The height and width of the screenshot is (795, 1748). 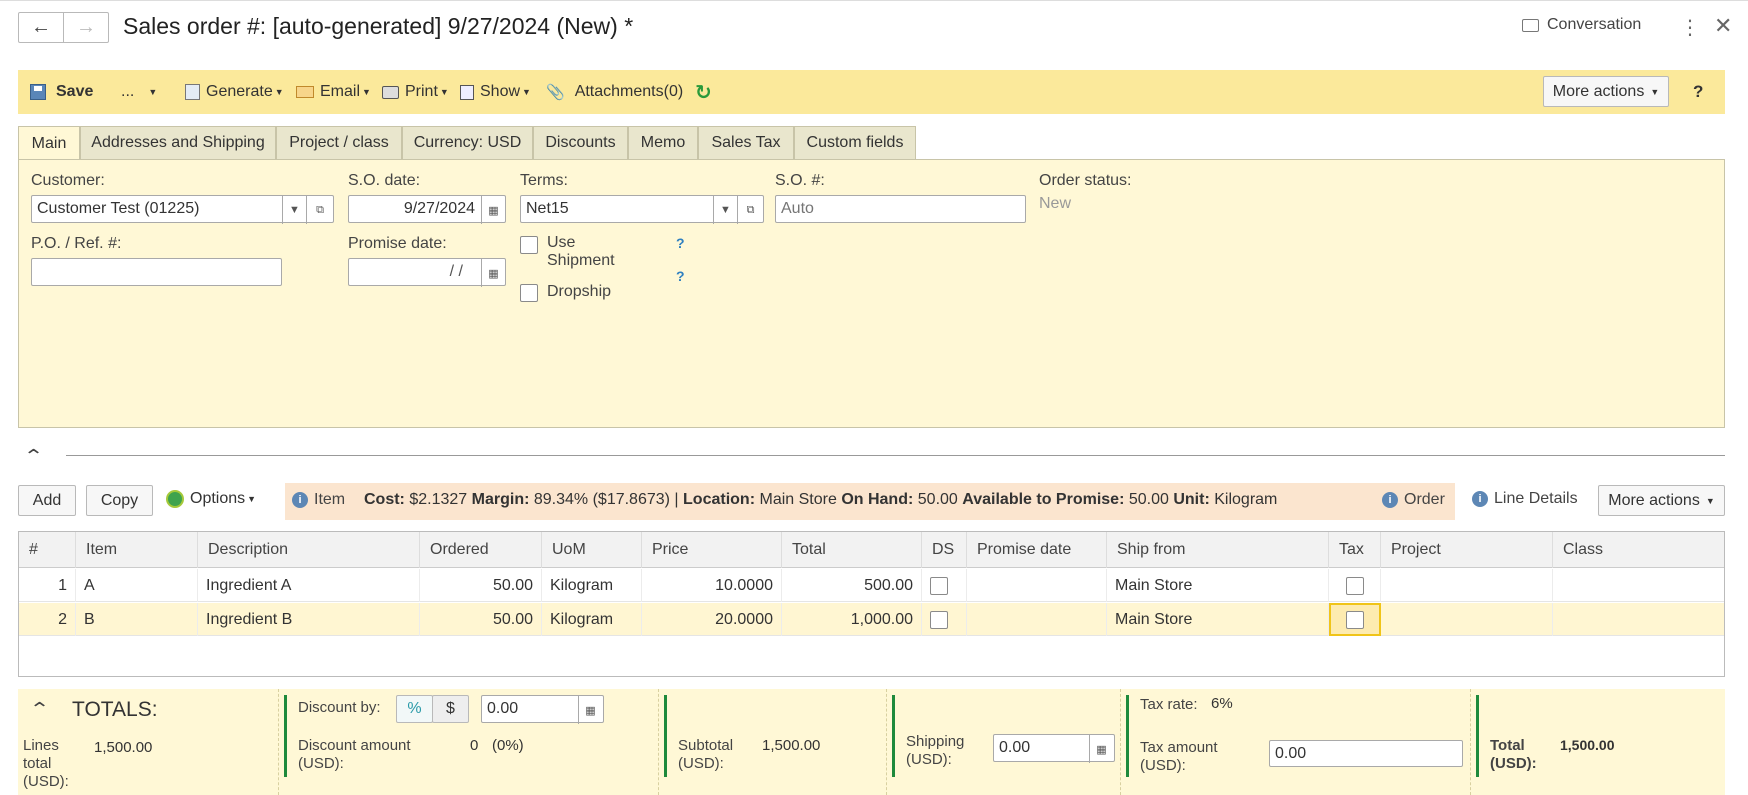 I want to click on dropship-help-icon: ?, so click(x=680, y=276).